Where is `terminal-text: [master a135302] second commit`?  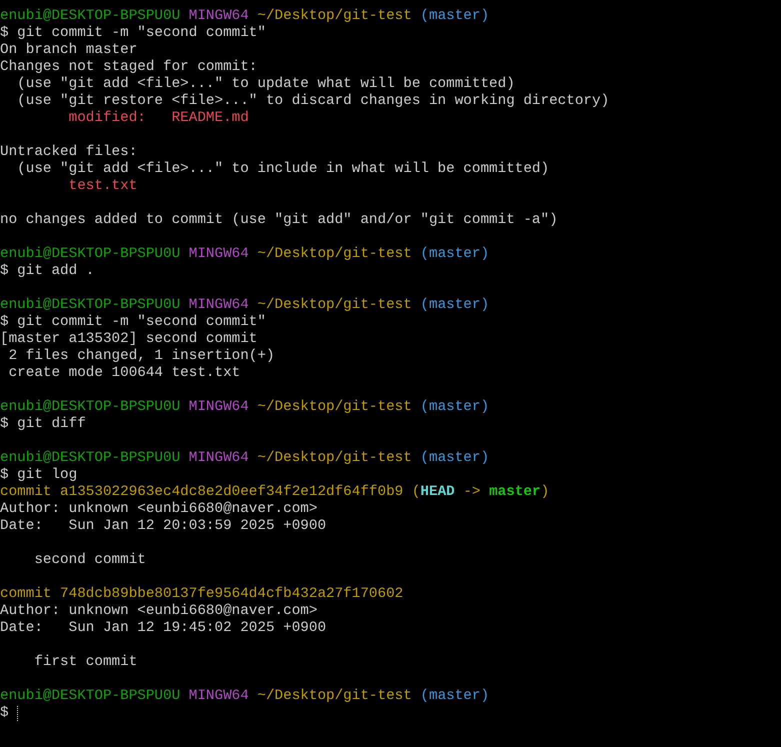 terminal-text: [master a135302] second commit is located at coordinates (129, 339).